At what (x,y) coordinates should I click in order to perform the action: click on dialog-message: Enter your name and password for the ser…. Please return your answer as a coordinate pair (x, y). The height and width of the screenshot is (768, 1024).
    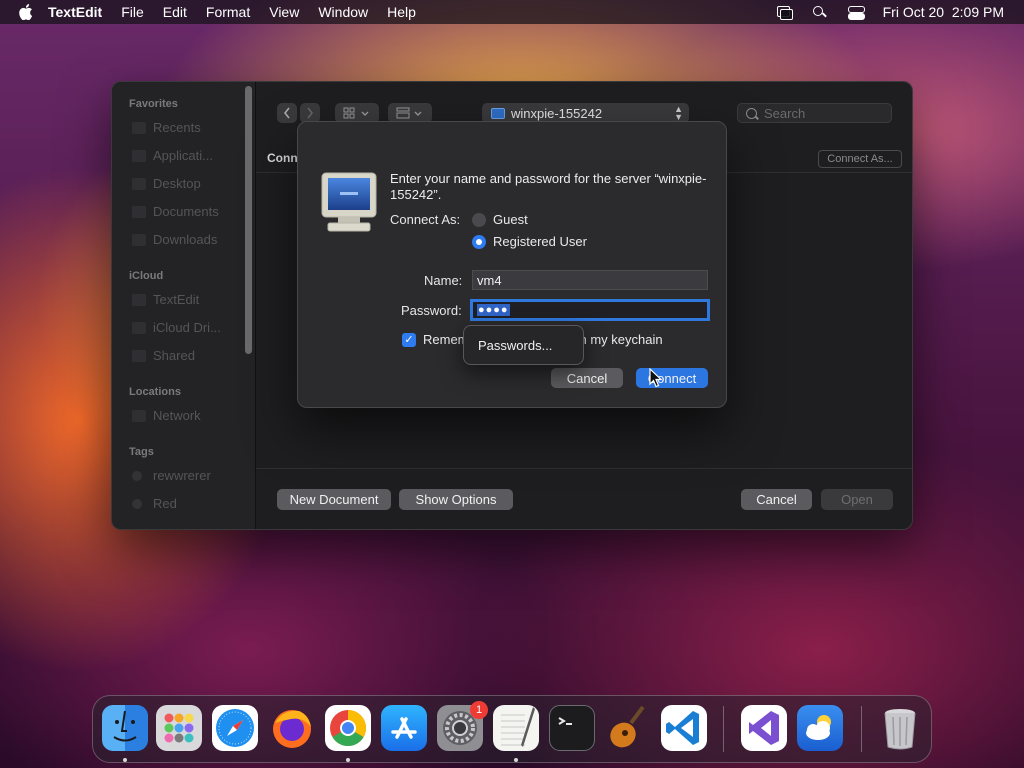
    Looking at the image, I should click on (548, 186).